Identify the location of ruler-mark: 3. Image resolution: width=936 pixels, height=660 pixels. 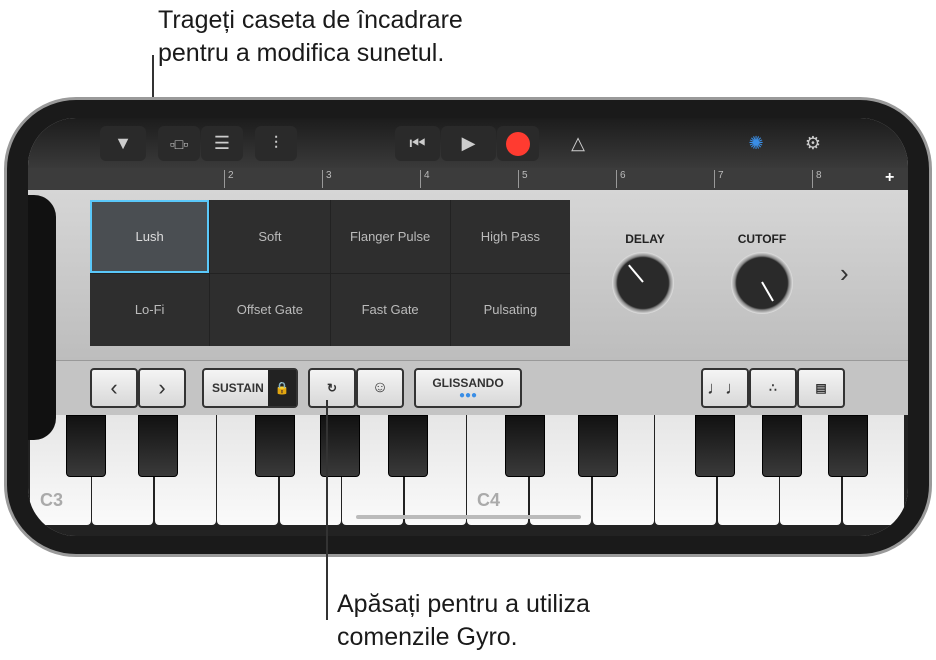
(327, 179).